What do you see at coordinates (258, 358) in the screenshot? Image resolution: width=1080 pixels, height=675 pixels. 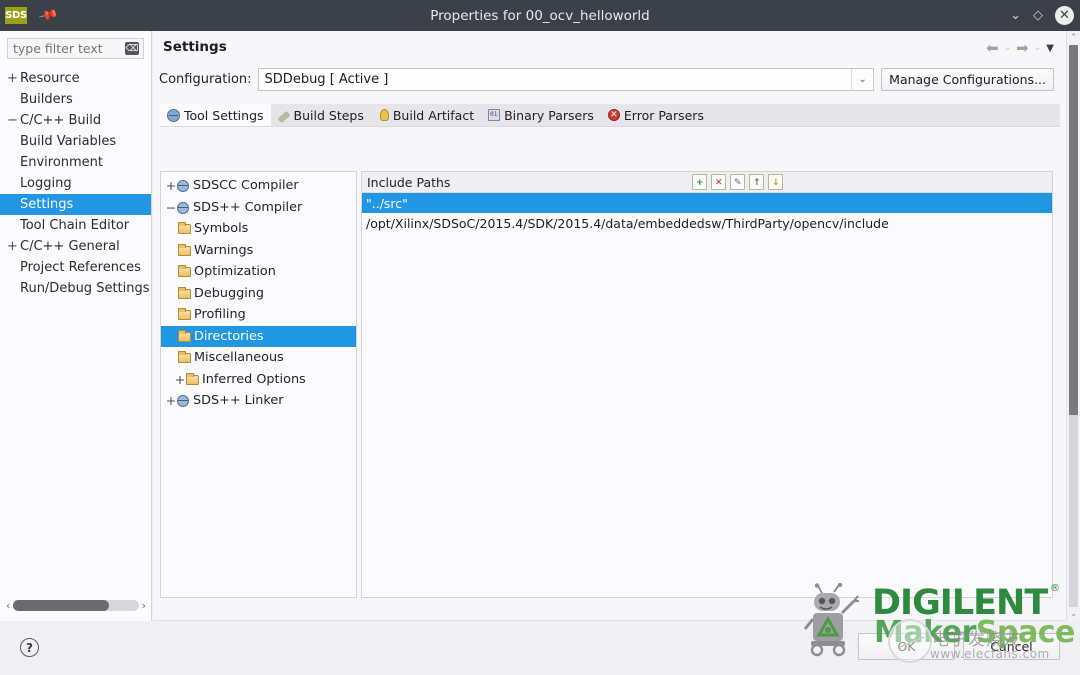 I see `tool-tree-item-miscellaneous: Miscellaneous` at bounding box center [258, 358].